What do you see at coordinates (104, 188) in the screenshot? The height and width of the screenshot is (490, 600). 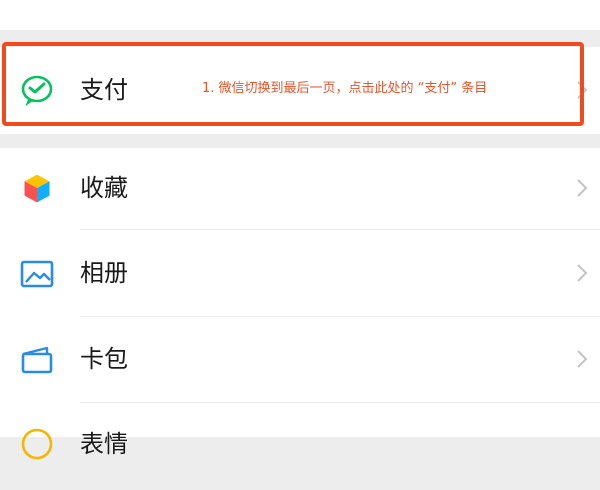 I see `menu-item-label: 收藏` at bounding box center [104, 188].